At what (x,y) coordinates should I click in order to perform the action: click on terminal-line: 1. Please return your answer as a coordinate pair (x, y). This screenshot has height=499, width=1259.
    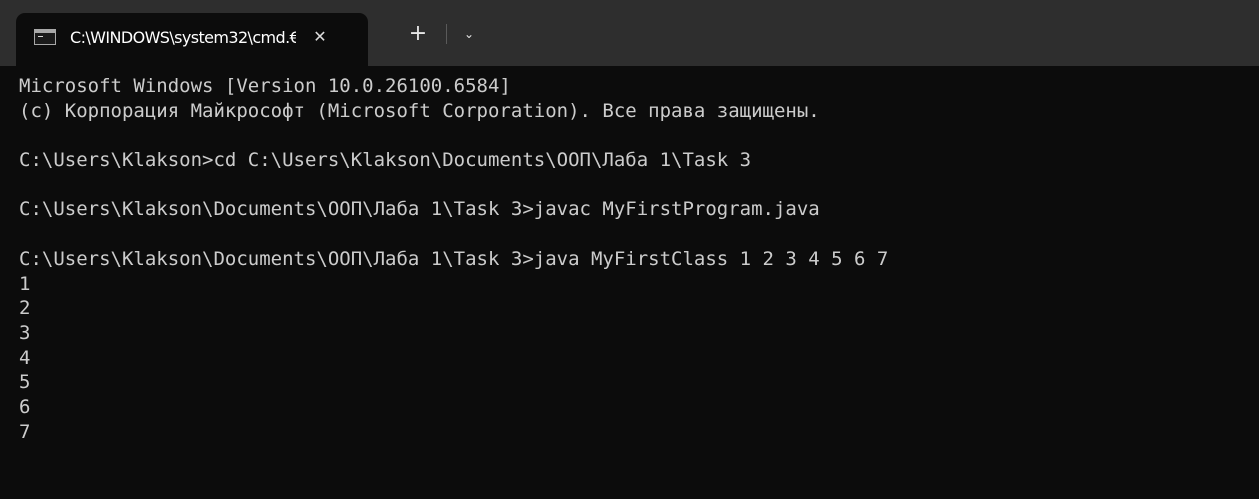
    Looking at the image, I should click on (25, 283).